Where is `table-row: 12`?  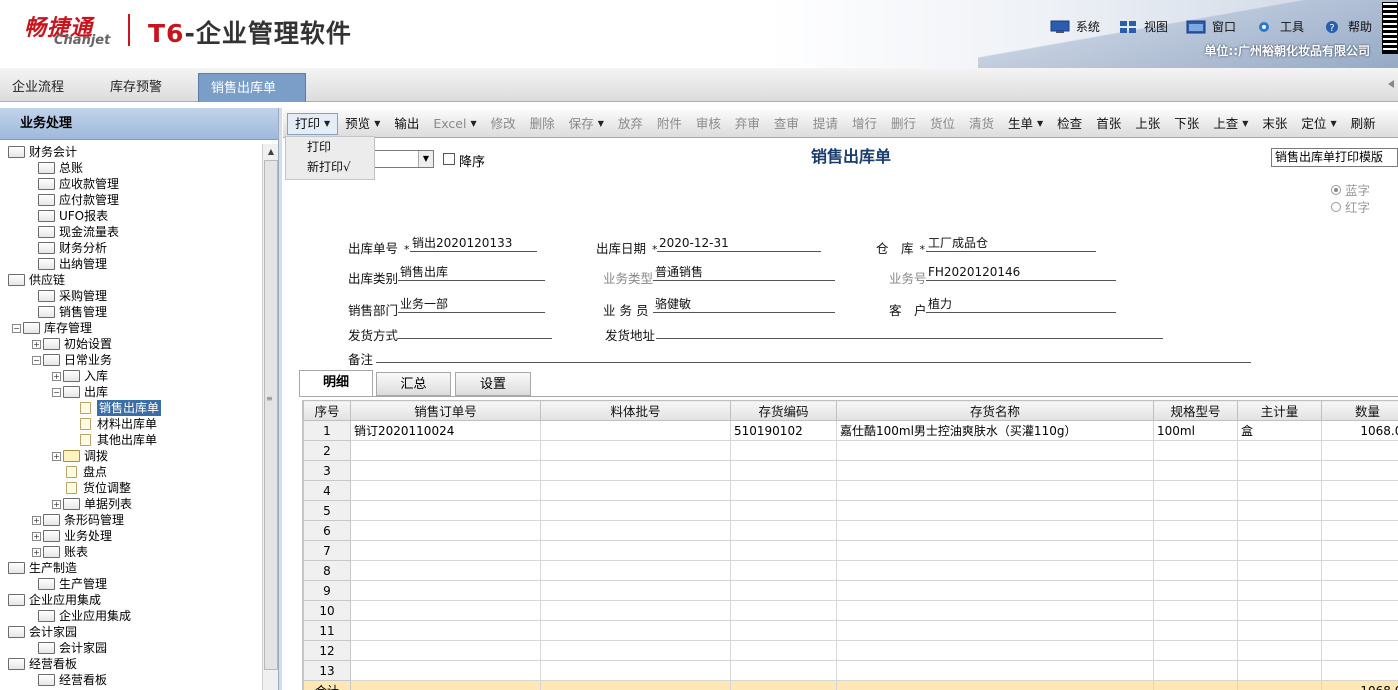 table-row: 12 is located at coordinates (850, 650).